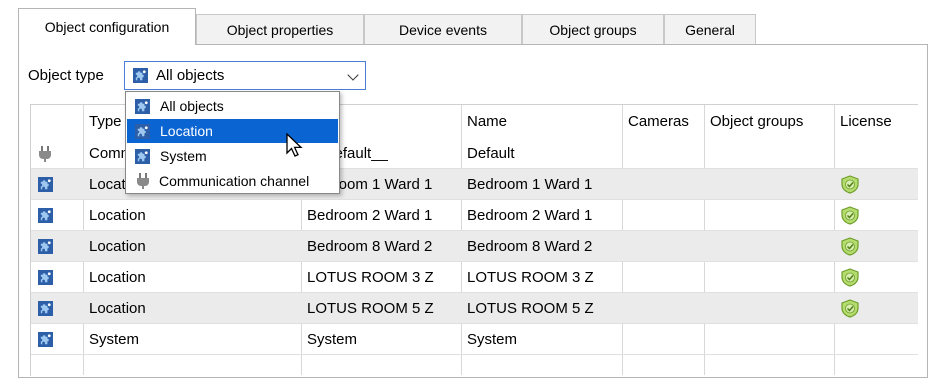 This screenshot has width=936, height=385. I want to click on mouse-pointer-icon, so click(294, 145).